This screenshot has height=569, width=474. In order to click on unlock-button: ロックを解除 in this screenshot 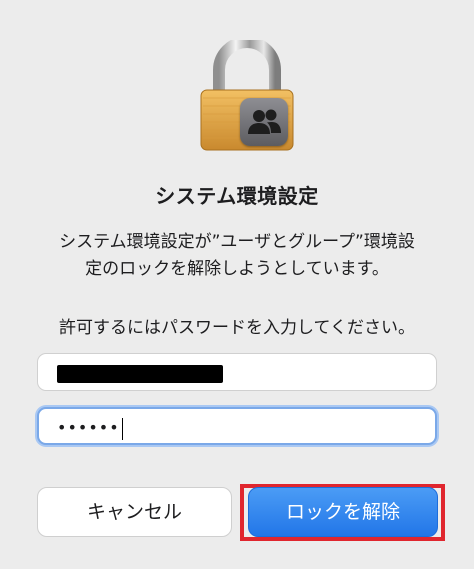, I will do `click(343, 512)`.